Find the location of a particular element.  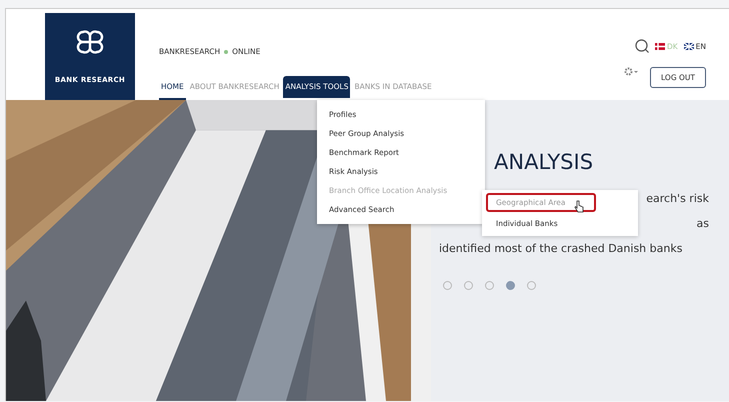

hero-text: earch's risk is located at coordinates (677, 198).